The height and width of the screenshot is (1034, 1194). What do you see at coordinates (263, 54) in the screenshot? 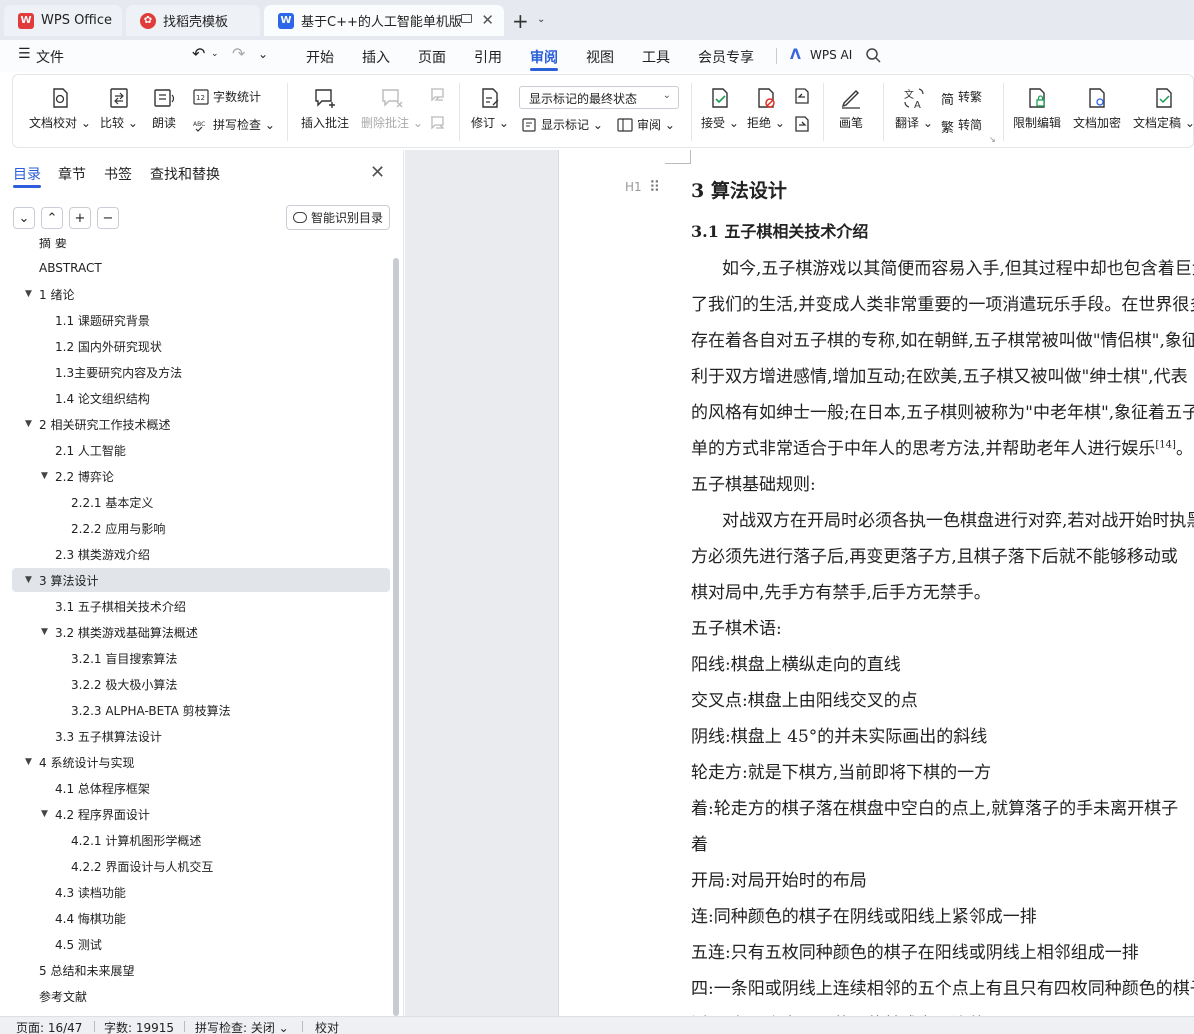
I see `more-chevron-icon: ⌄` at bounding box center [263, 54].